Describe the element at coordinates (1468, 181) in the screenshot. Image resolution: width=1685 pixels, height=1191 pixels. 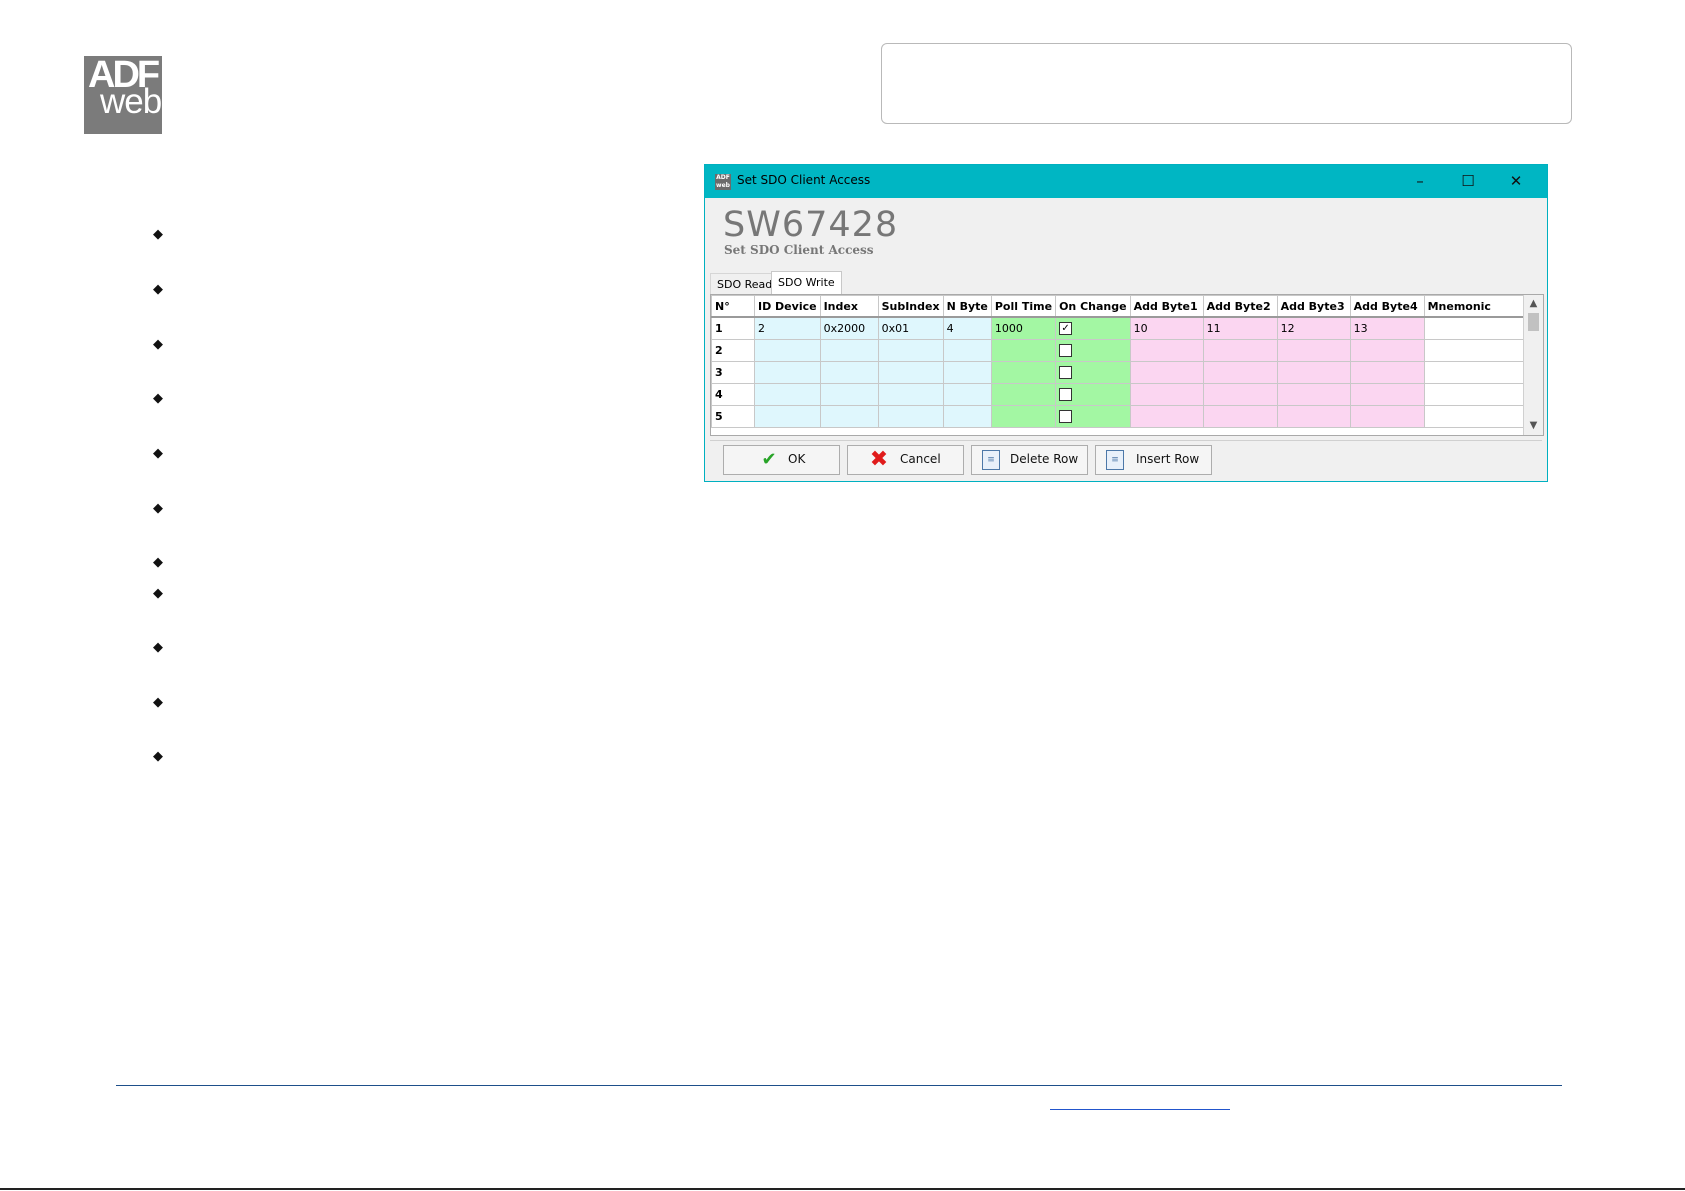
I see `maximize-button: ☐` at that location.